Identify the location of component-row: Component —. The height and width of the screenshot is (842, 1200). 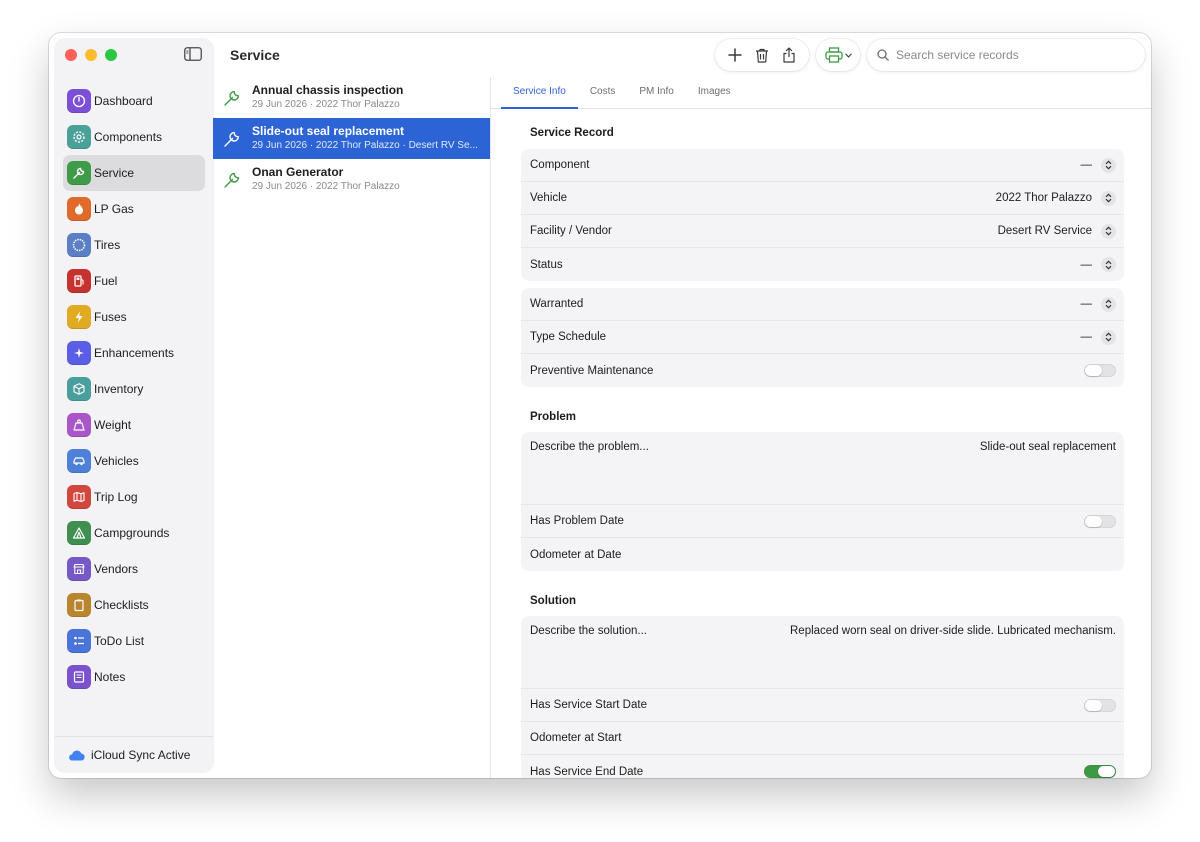
(822, 165).